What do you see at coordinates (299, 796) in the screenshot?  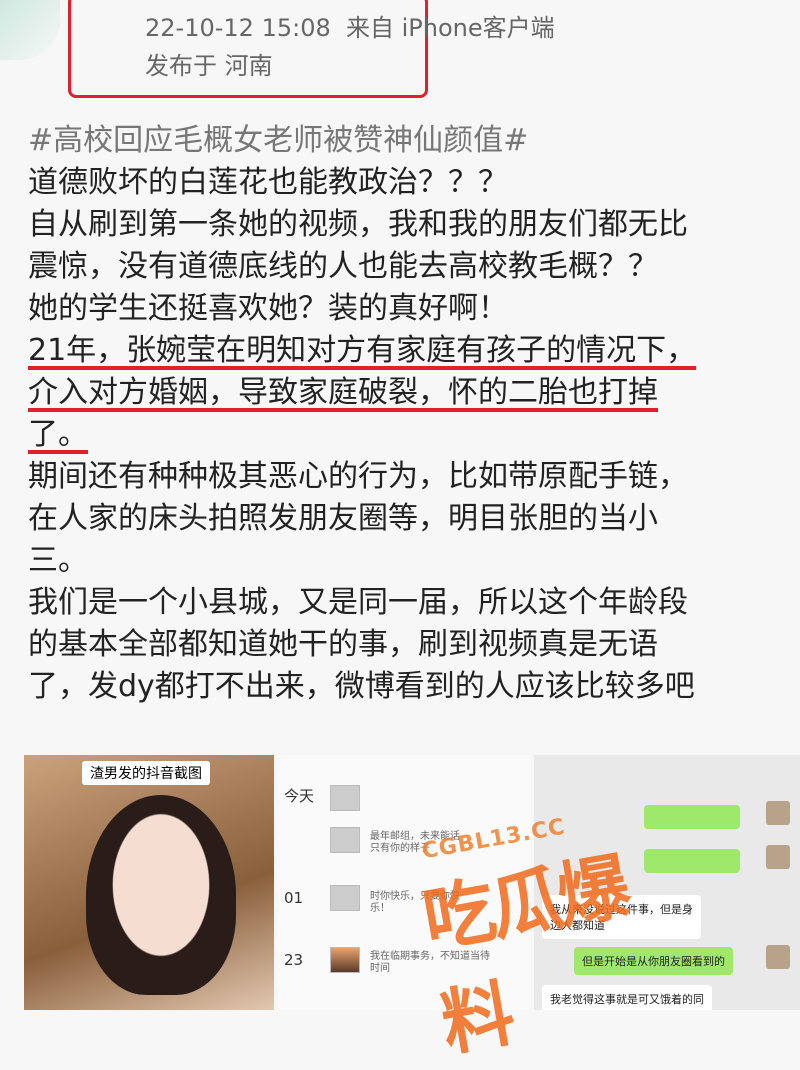 I see `moments-today-label: 今天` at bounding box center [299, 796].